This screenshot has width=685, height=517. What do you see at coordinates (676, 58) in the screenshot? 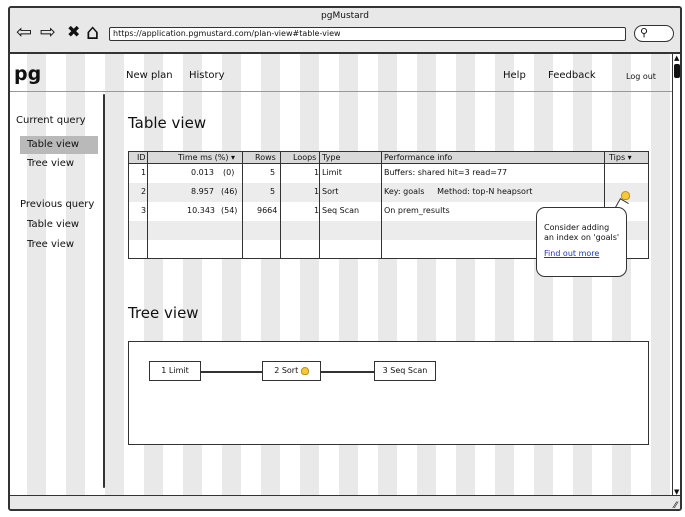
I see `scroll-up-icon: ▲` at bounding box center [676, 58].